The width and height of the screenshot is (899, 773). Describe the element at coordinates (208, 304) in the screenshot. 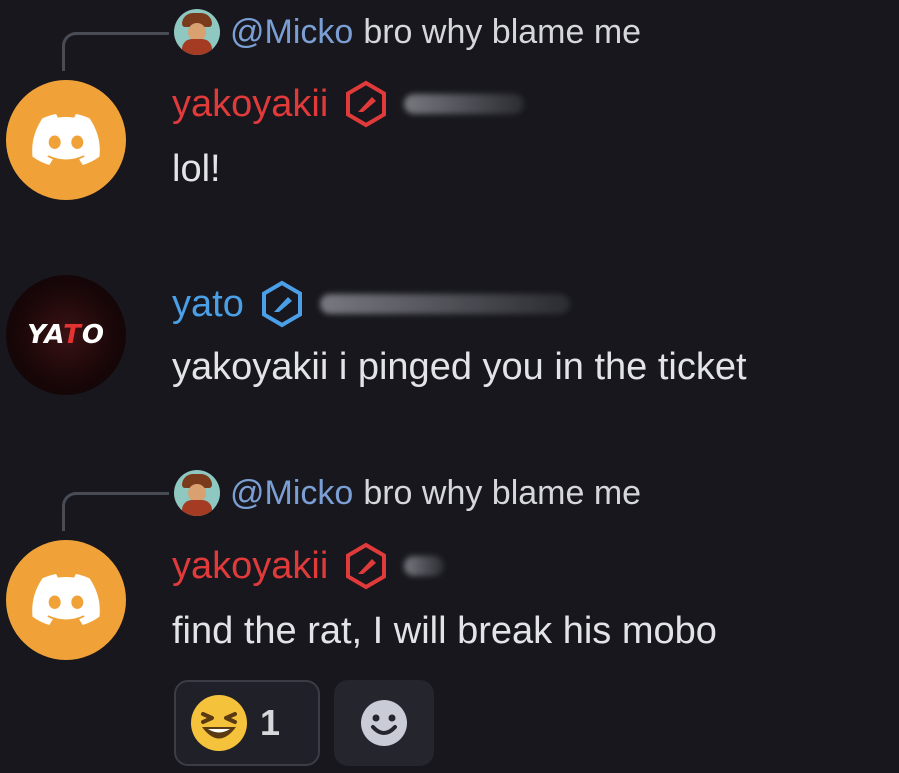

I see `author-name: yato` at that location.